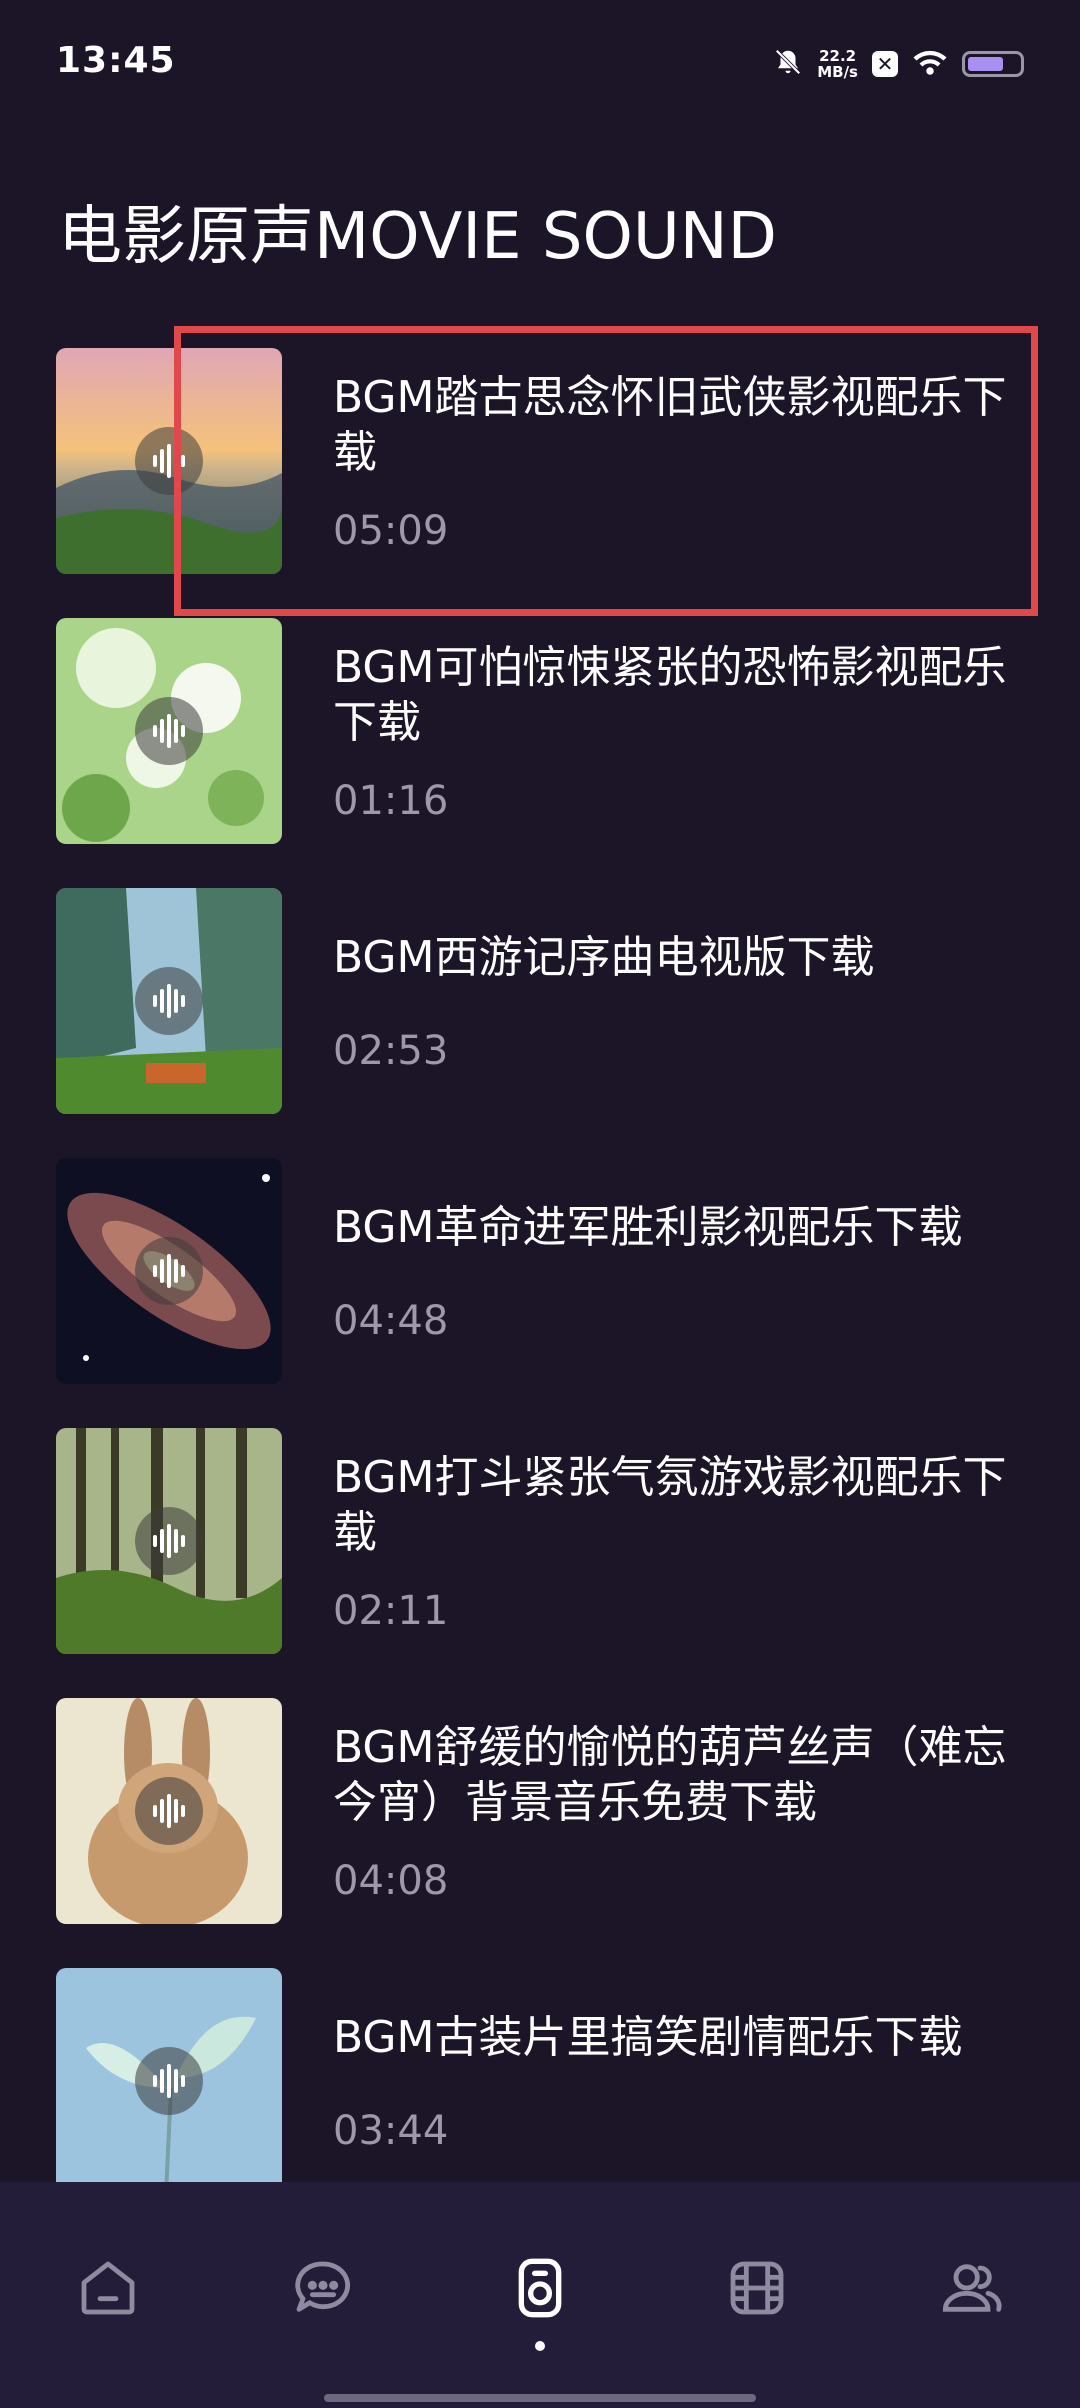 The width and height of the screenshot is (1080, 2408). I want to click on network-speed: 22.2 MB/s, so click(837, 64).